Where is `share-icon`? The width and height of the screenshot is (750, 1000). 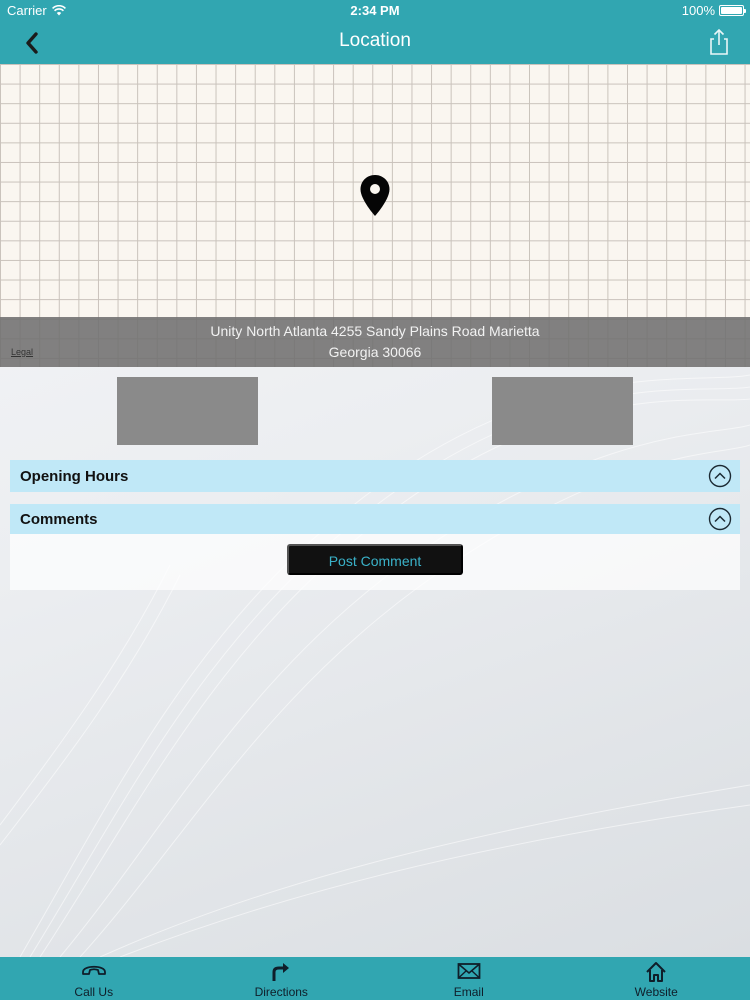
share-icon is located at coordinates (719, 42).